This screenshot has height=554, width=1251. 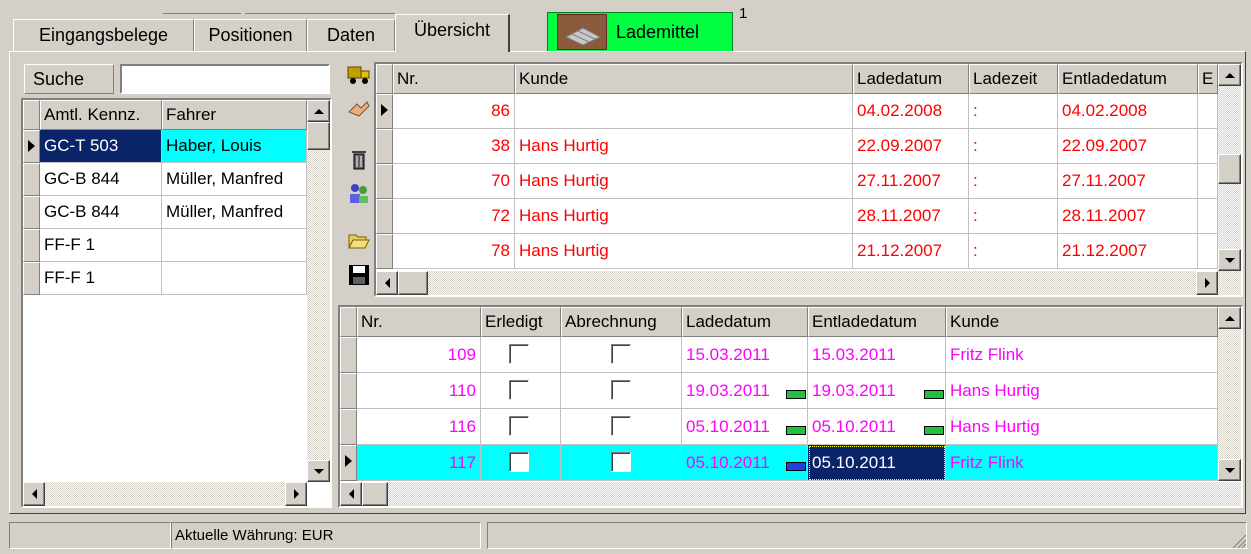 I want to click on shipment-entladedatum-cell: 04.02.2008, so click(x=1128, y=111).